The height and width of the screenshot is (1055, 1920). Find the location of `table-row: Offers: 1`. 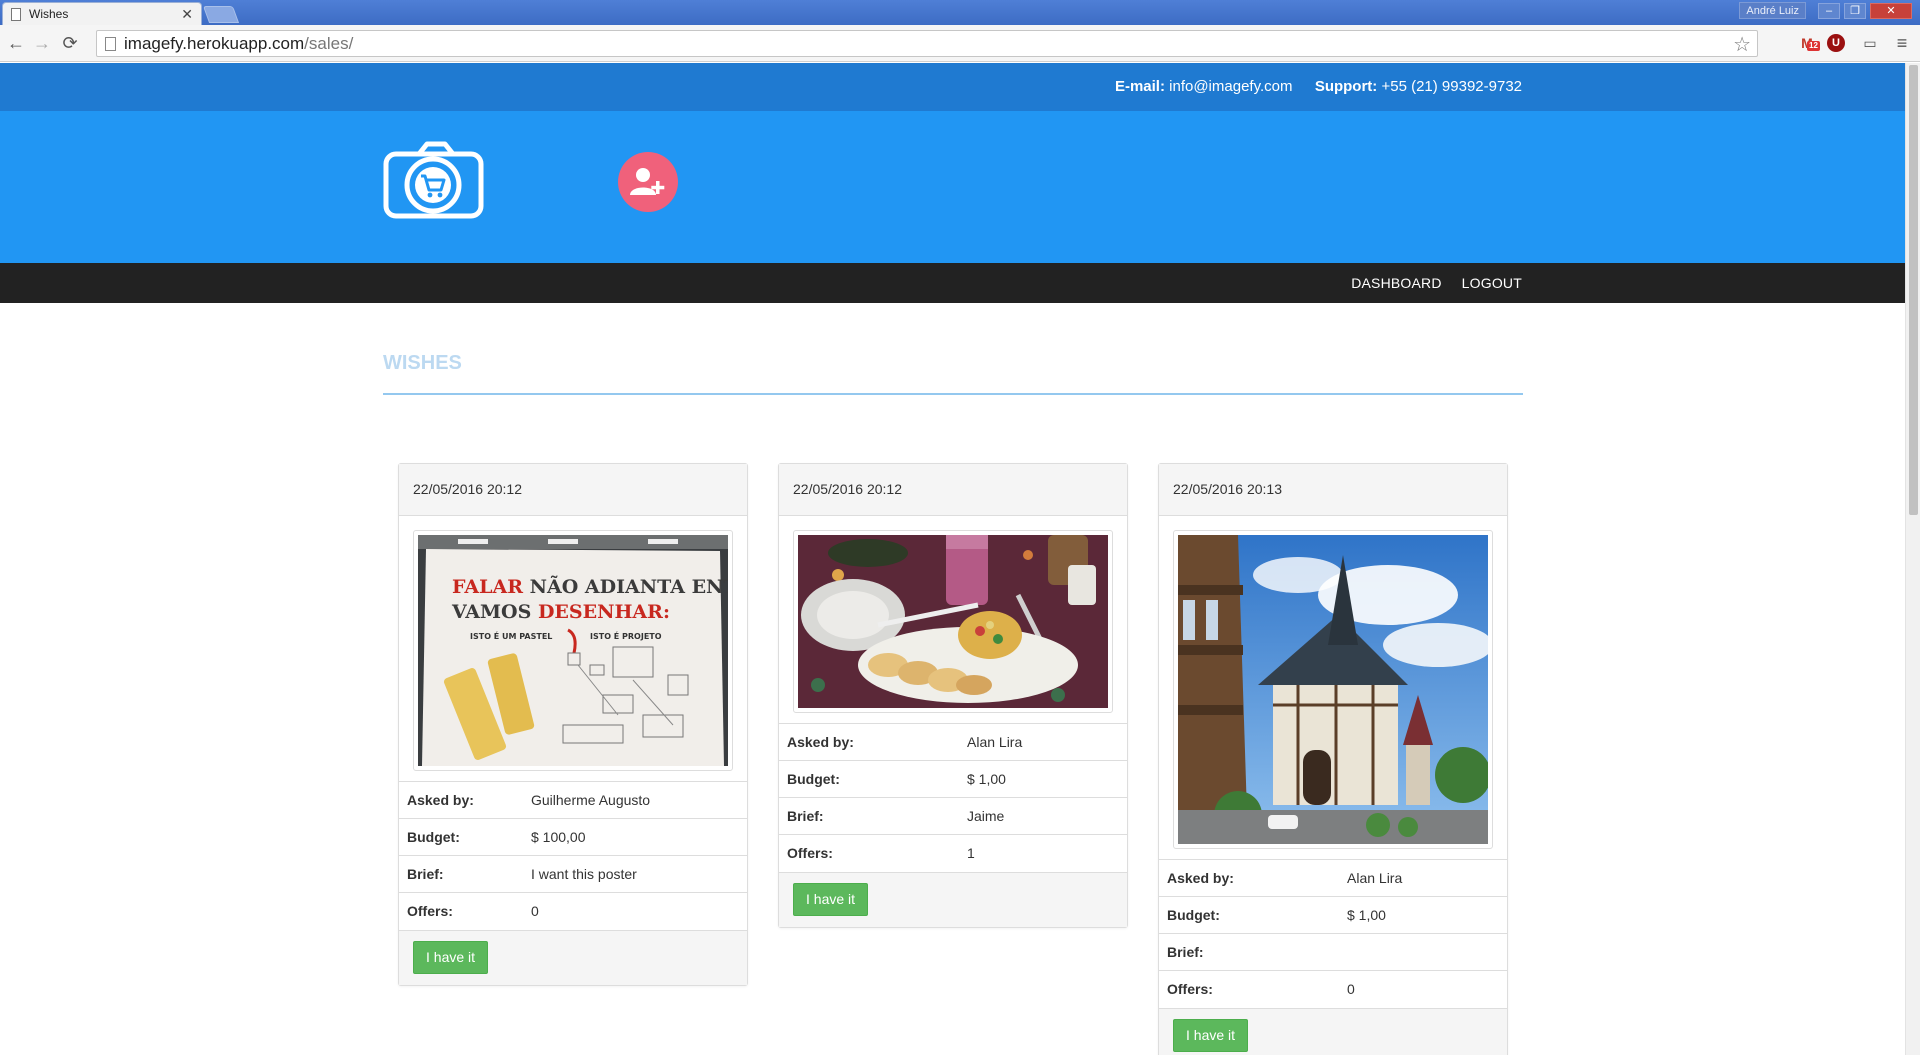

table-row: Offers: 1 is located at coordinates (953, 853).